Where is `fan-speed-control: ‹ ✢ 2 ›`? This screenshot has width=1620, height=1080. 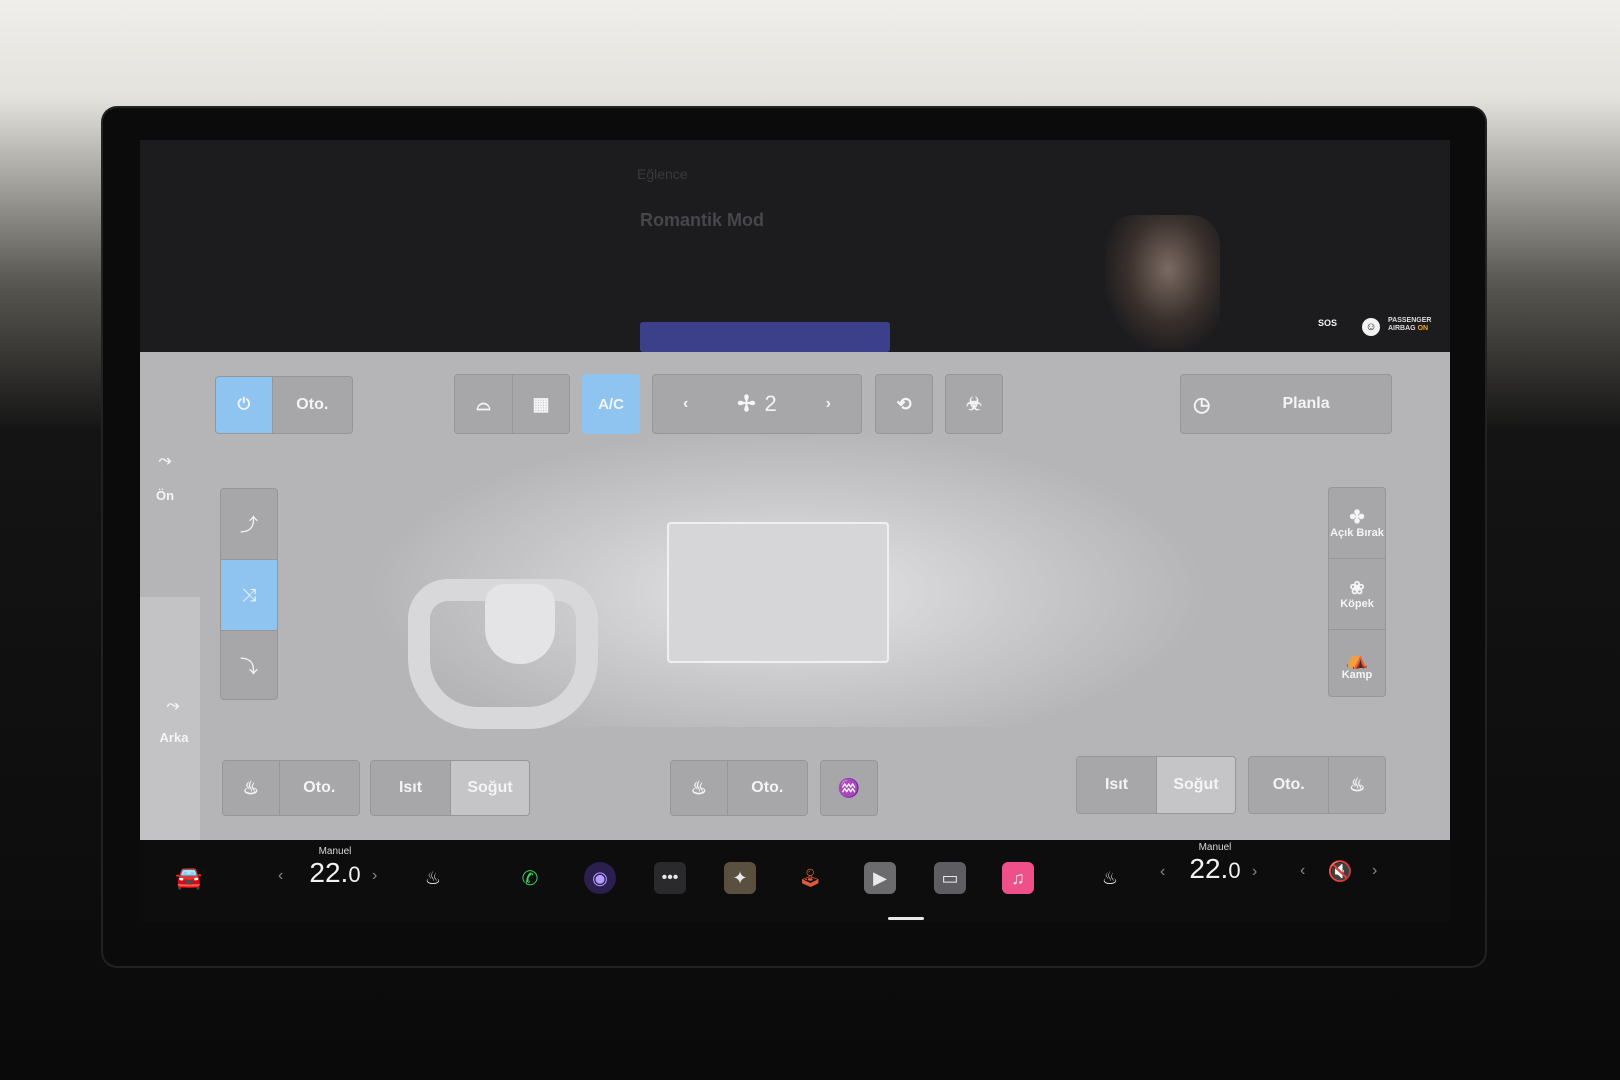 fan-speed-control: ‹ ✢ 2 › is located at coordinates (757, 404).